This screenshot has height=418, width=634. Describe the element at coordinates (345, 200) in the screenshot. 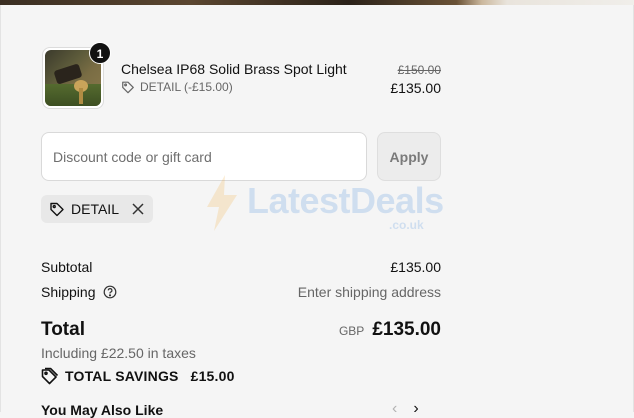

I see `watermark-text: LatestDeals` at that location.